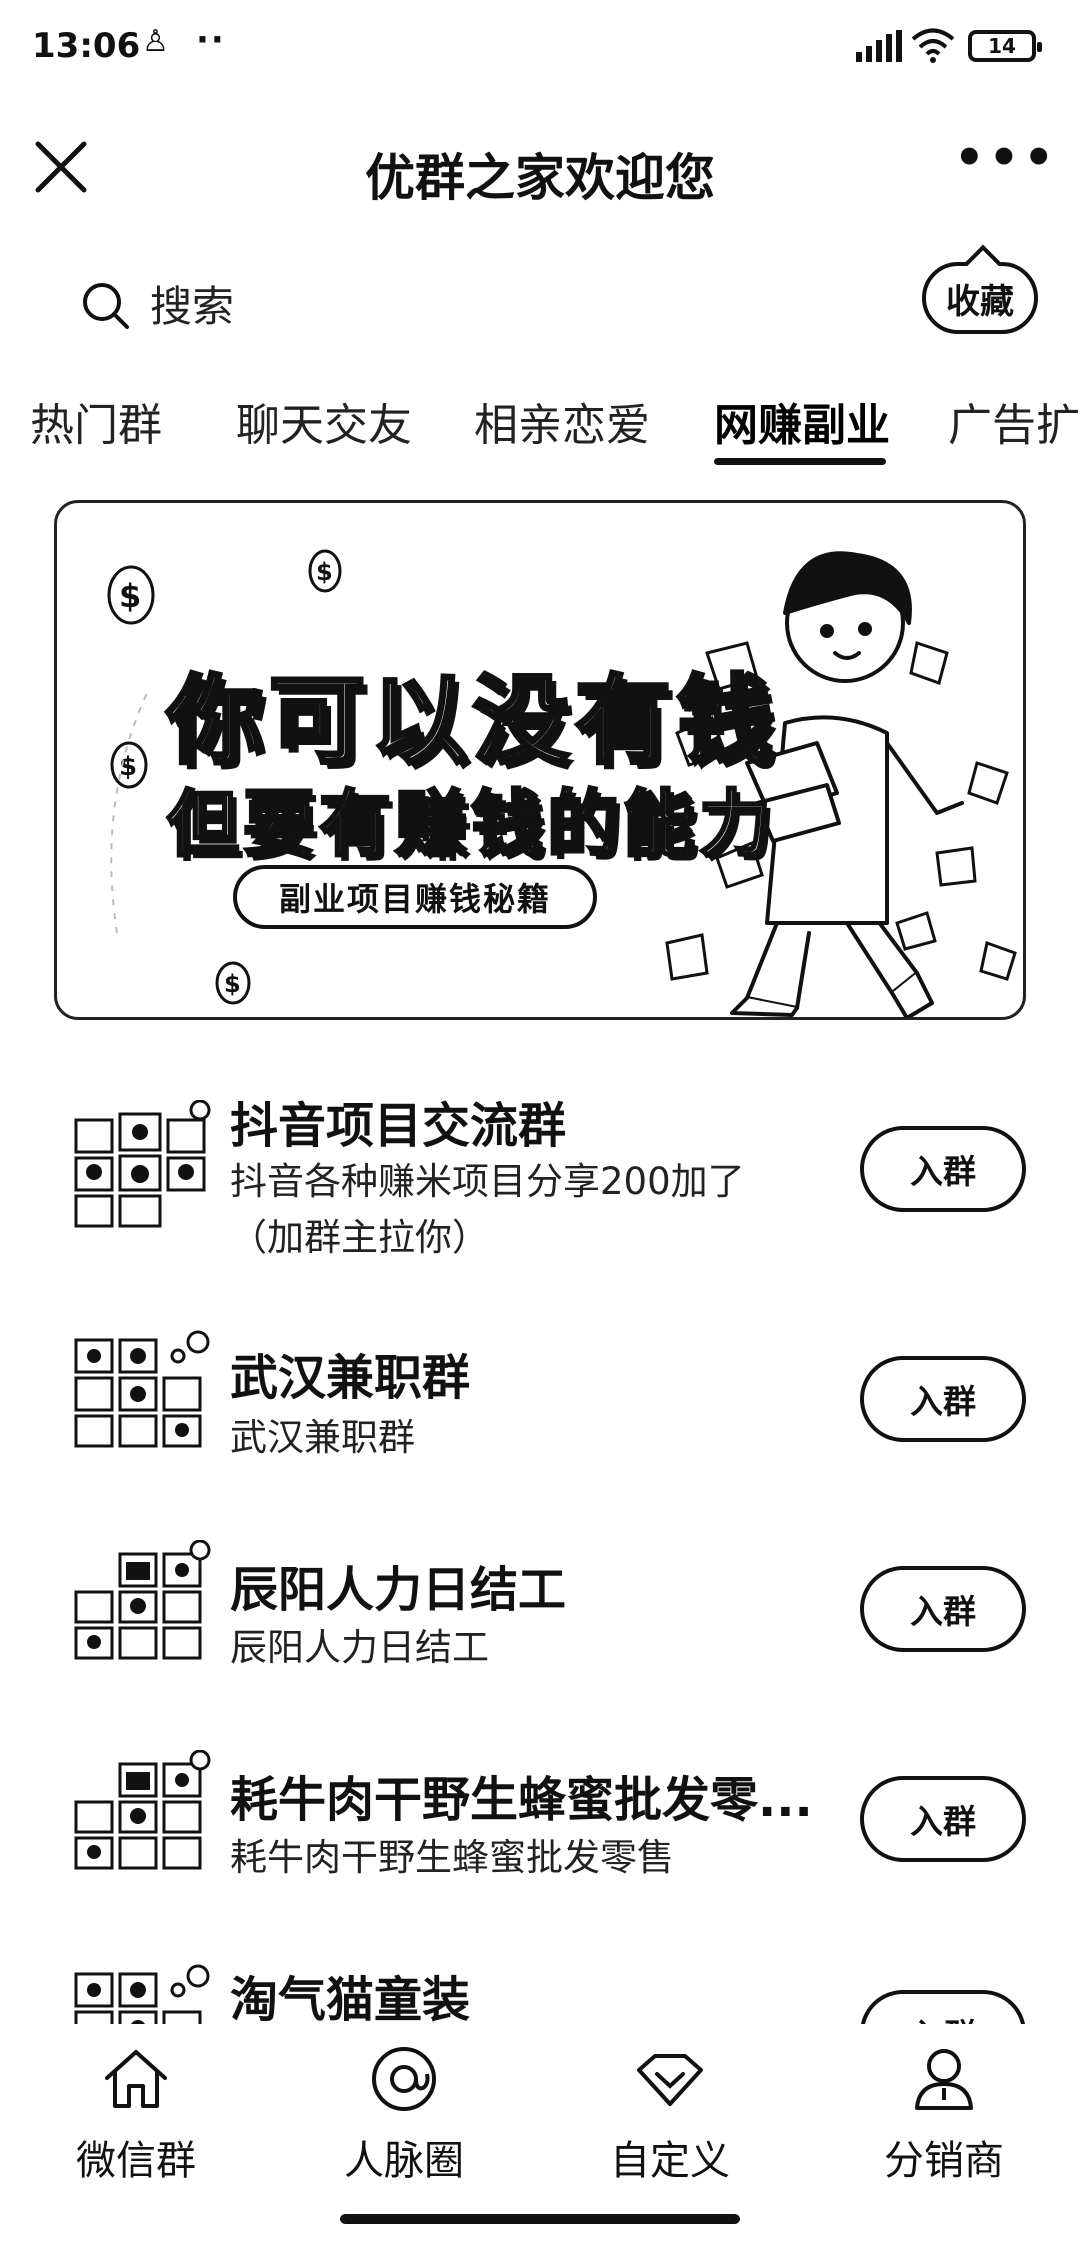  What do you see at coordinates (136, 2079) in the screenshot?
I see `house-icon` at bounding box center [136, 2079].